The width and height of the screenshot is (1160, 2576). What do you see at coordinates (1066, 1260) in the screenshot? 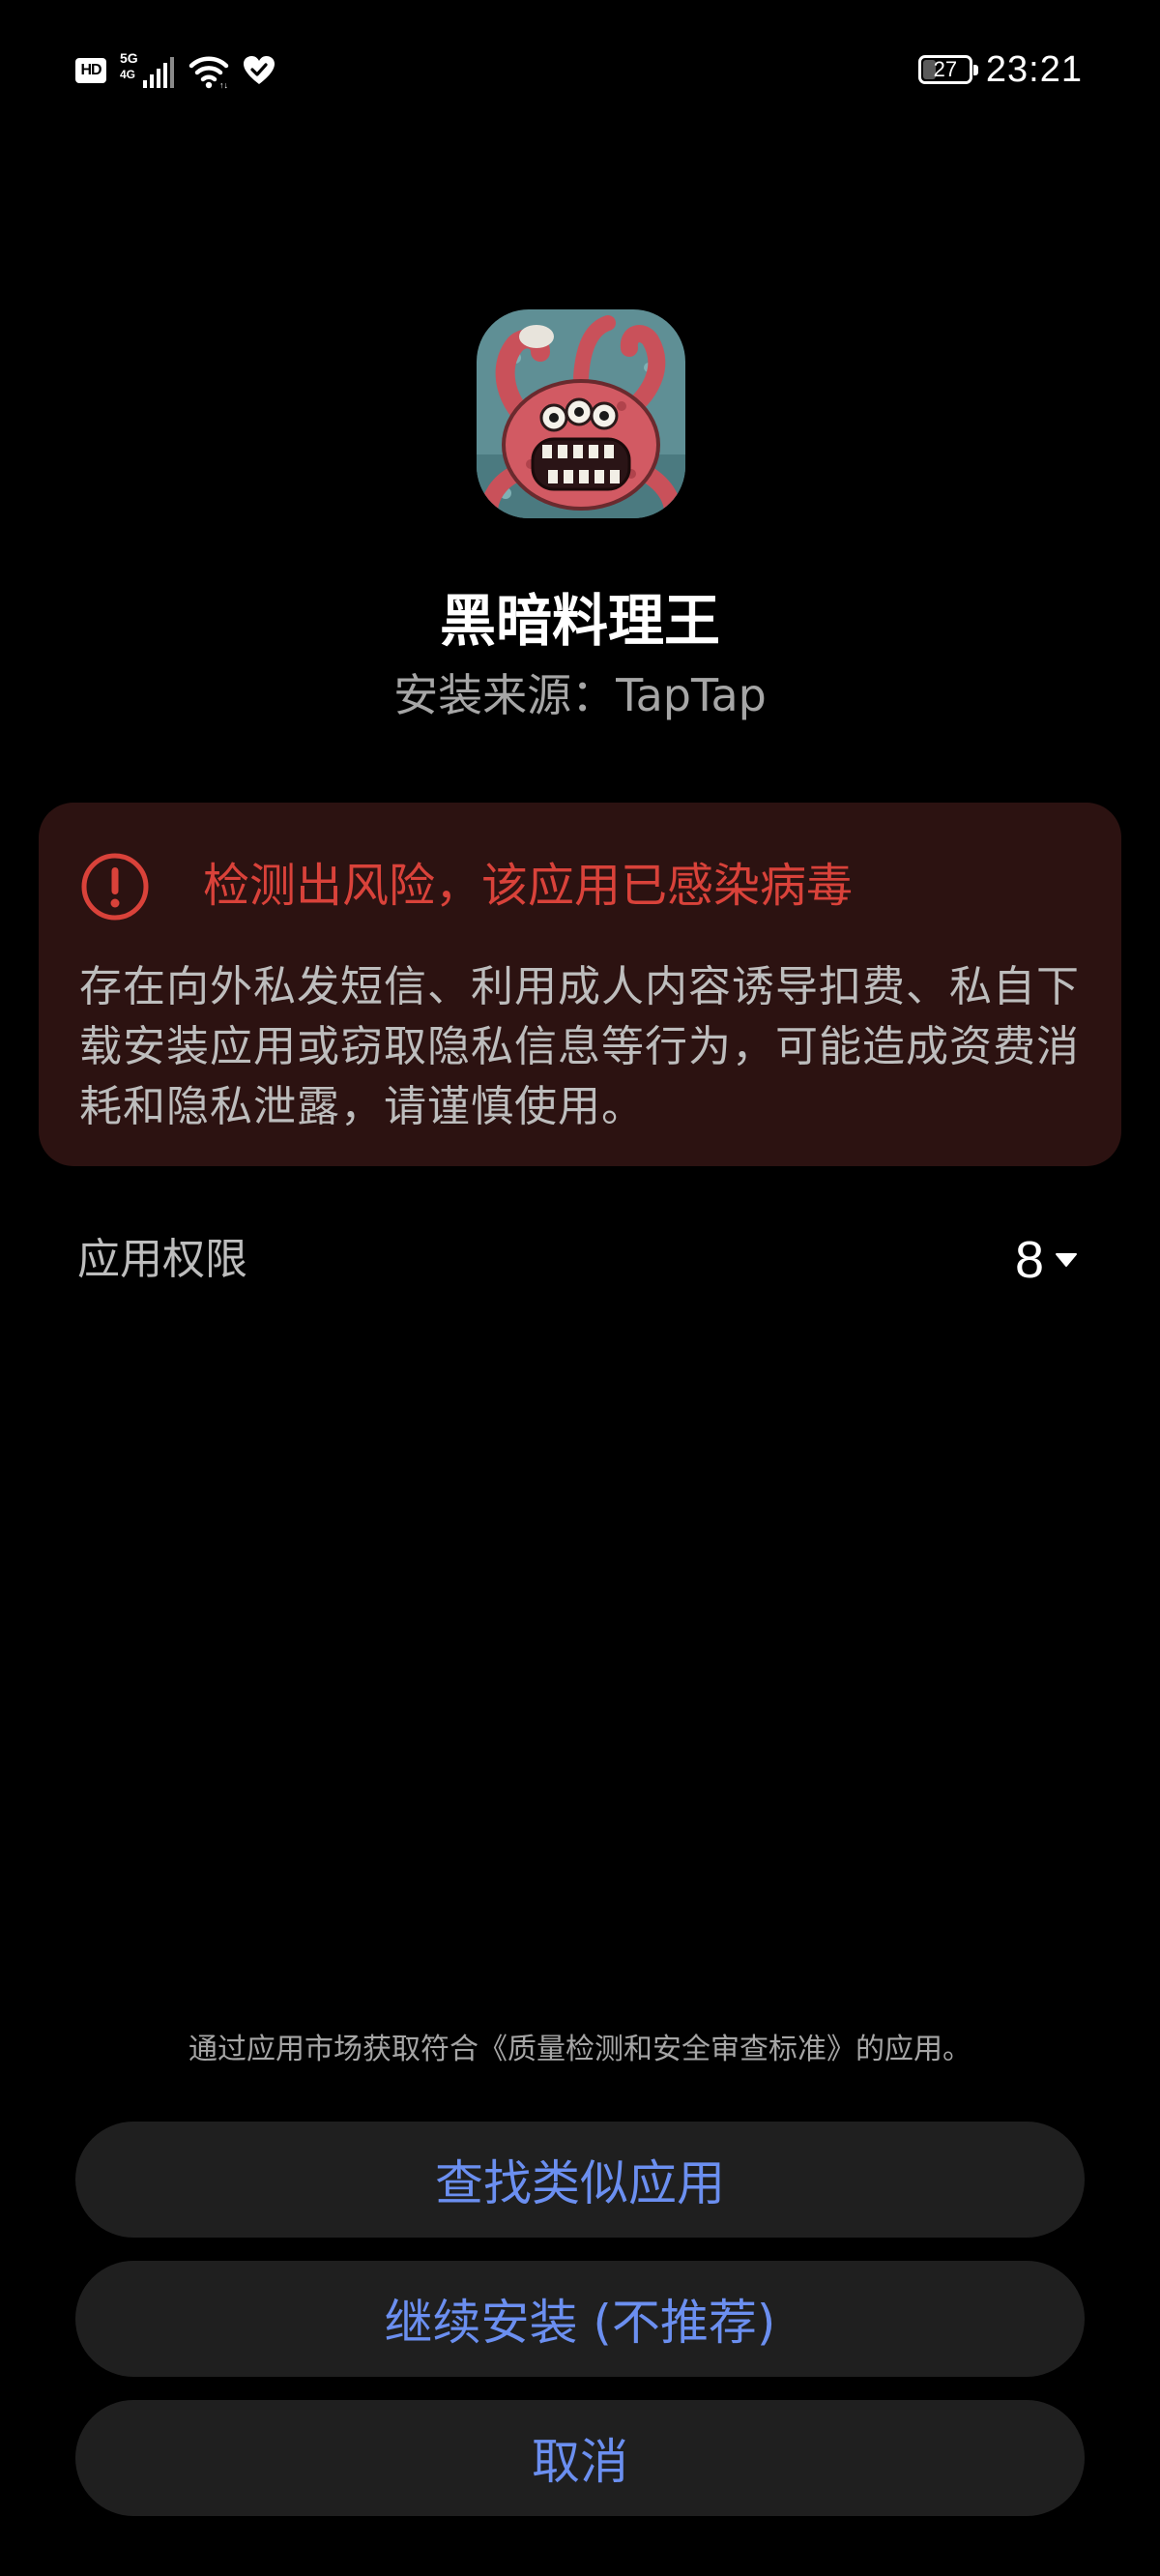
I see `caret-down-icon` at bounding box center [1066, 1260].